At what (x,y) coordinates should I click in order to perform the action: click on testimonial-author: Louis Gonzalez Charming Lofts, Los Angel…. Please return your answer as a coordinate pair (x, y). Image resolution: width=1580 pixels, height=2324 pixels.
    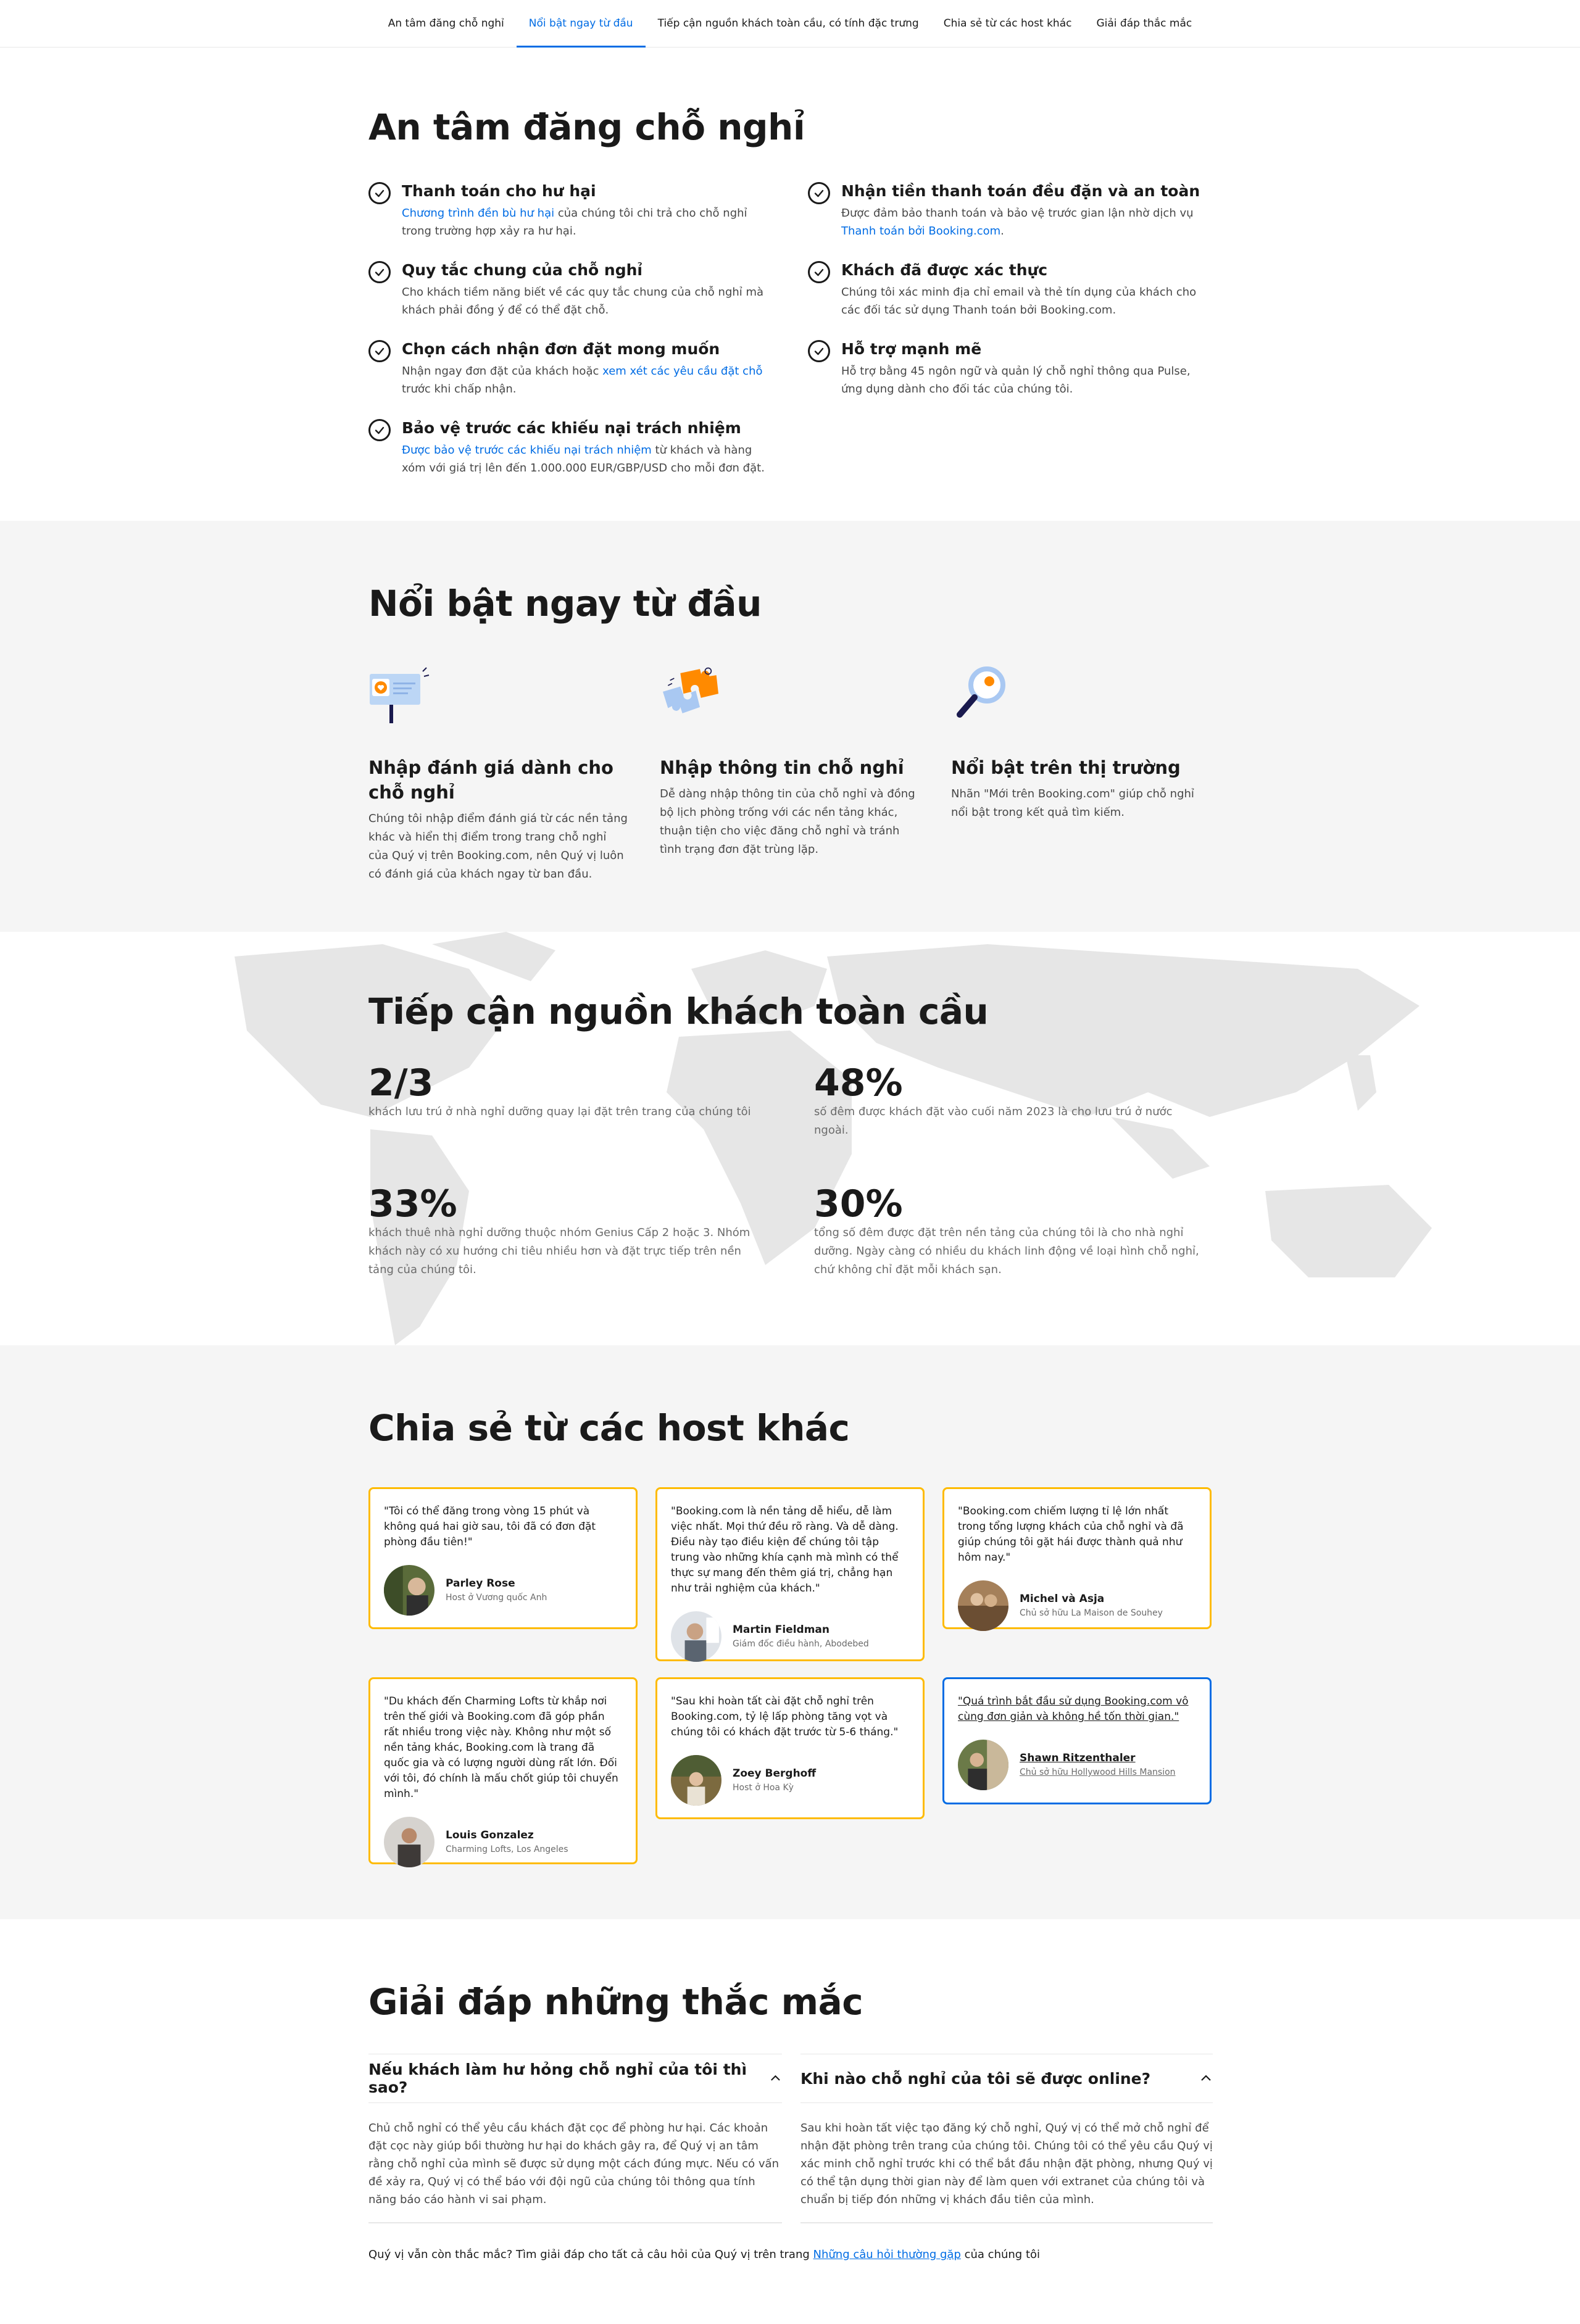
    Looking at the image, I should click on (503, 1842).